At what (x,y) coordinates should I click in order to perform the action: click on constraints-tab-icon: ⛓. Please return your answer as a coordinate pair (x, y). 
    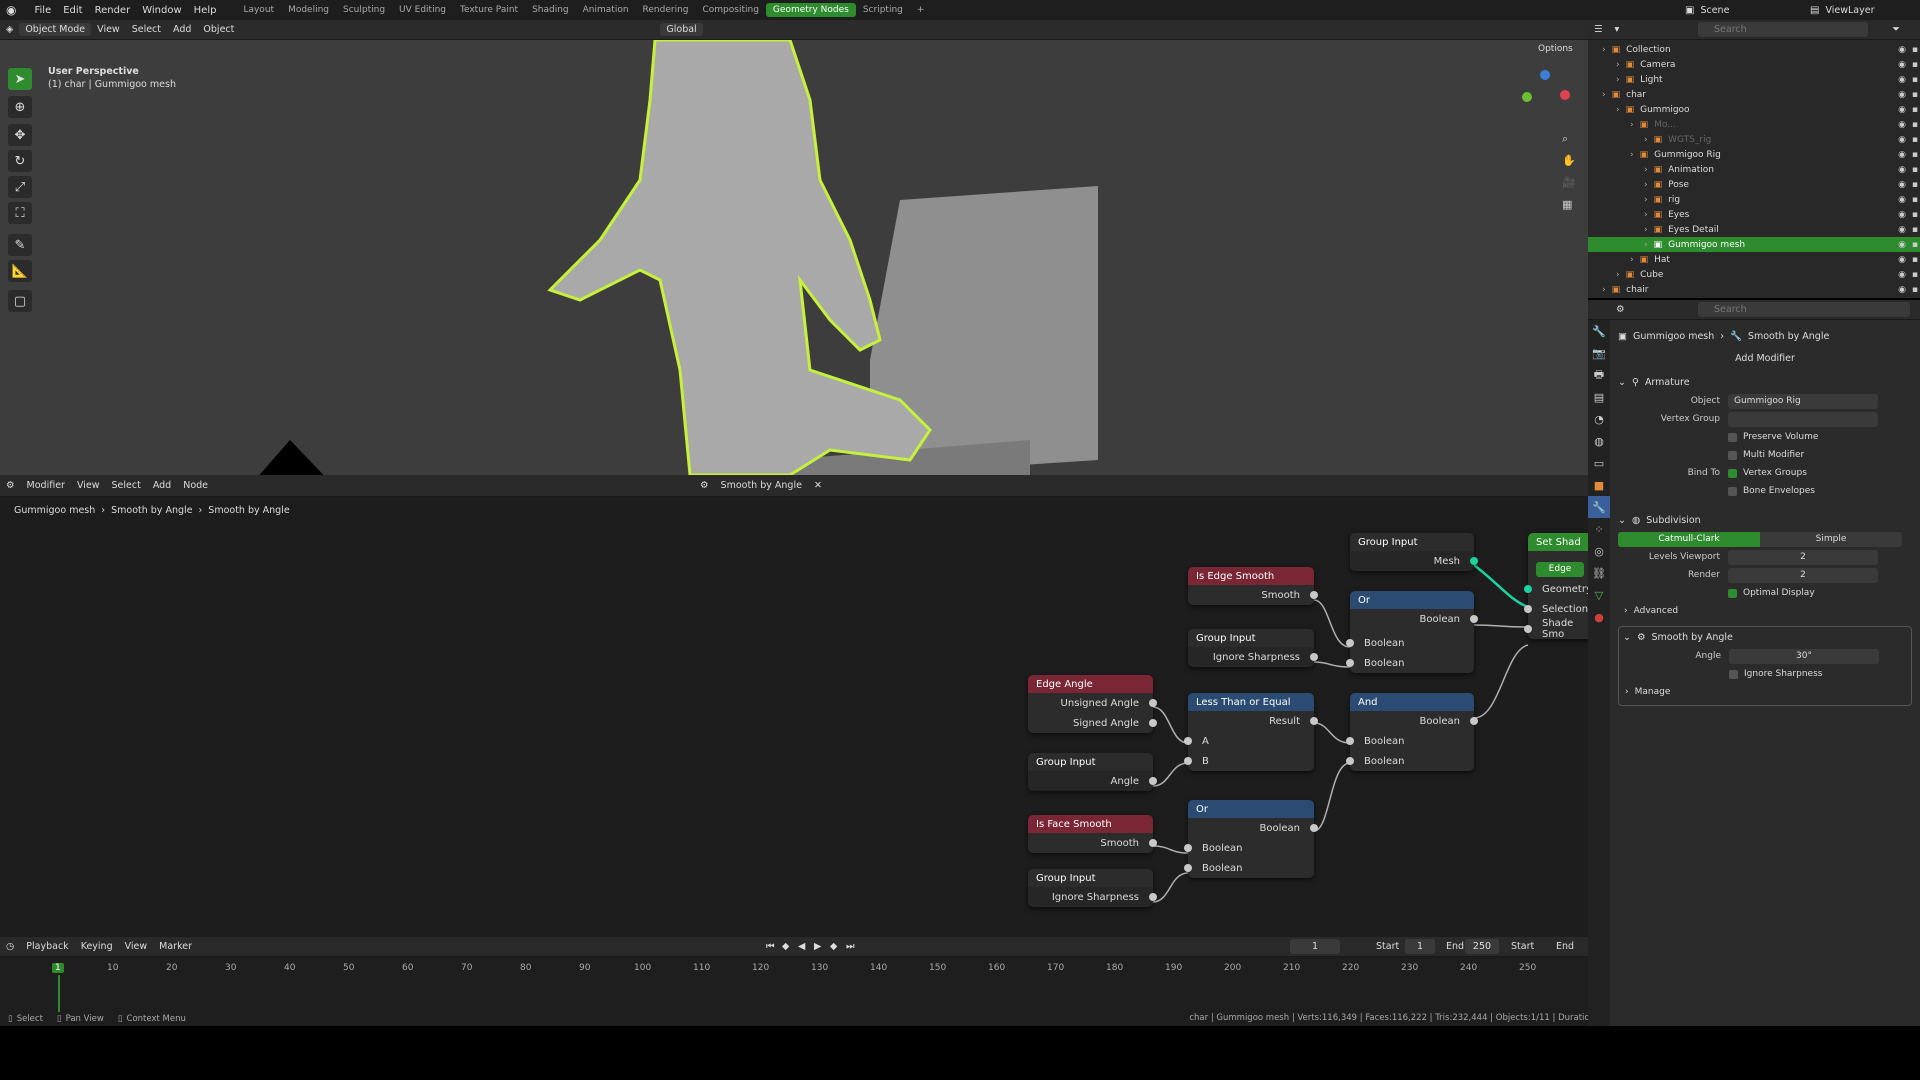
    Looking at the image, I should click on (1599, 573).